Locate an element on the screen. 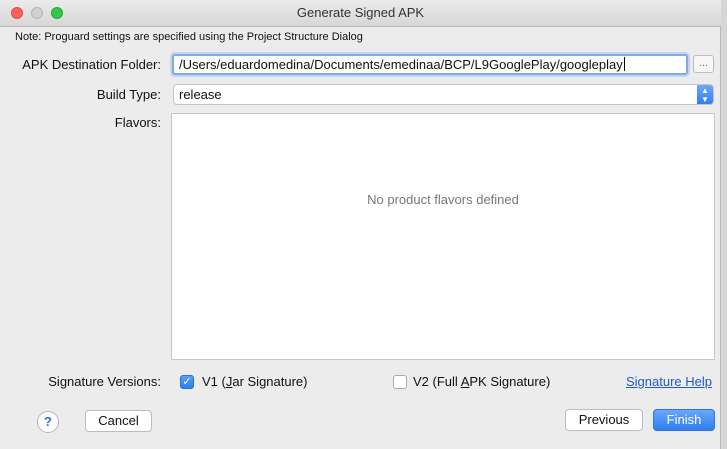  background-window-edge is located at coordinates (723, 224).